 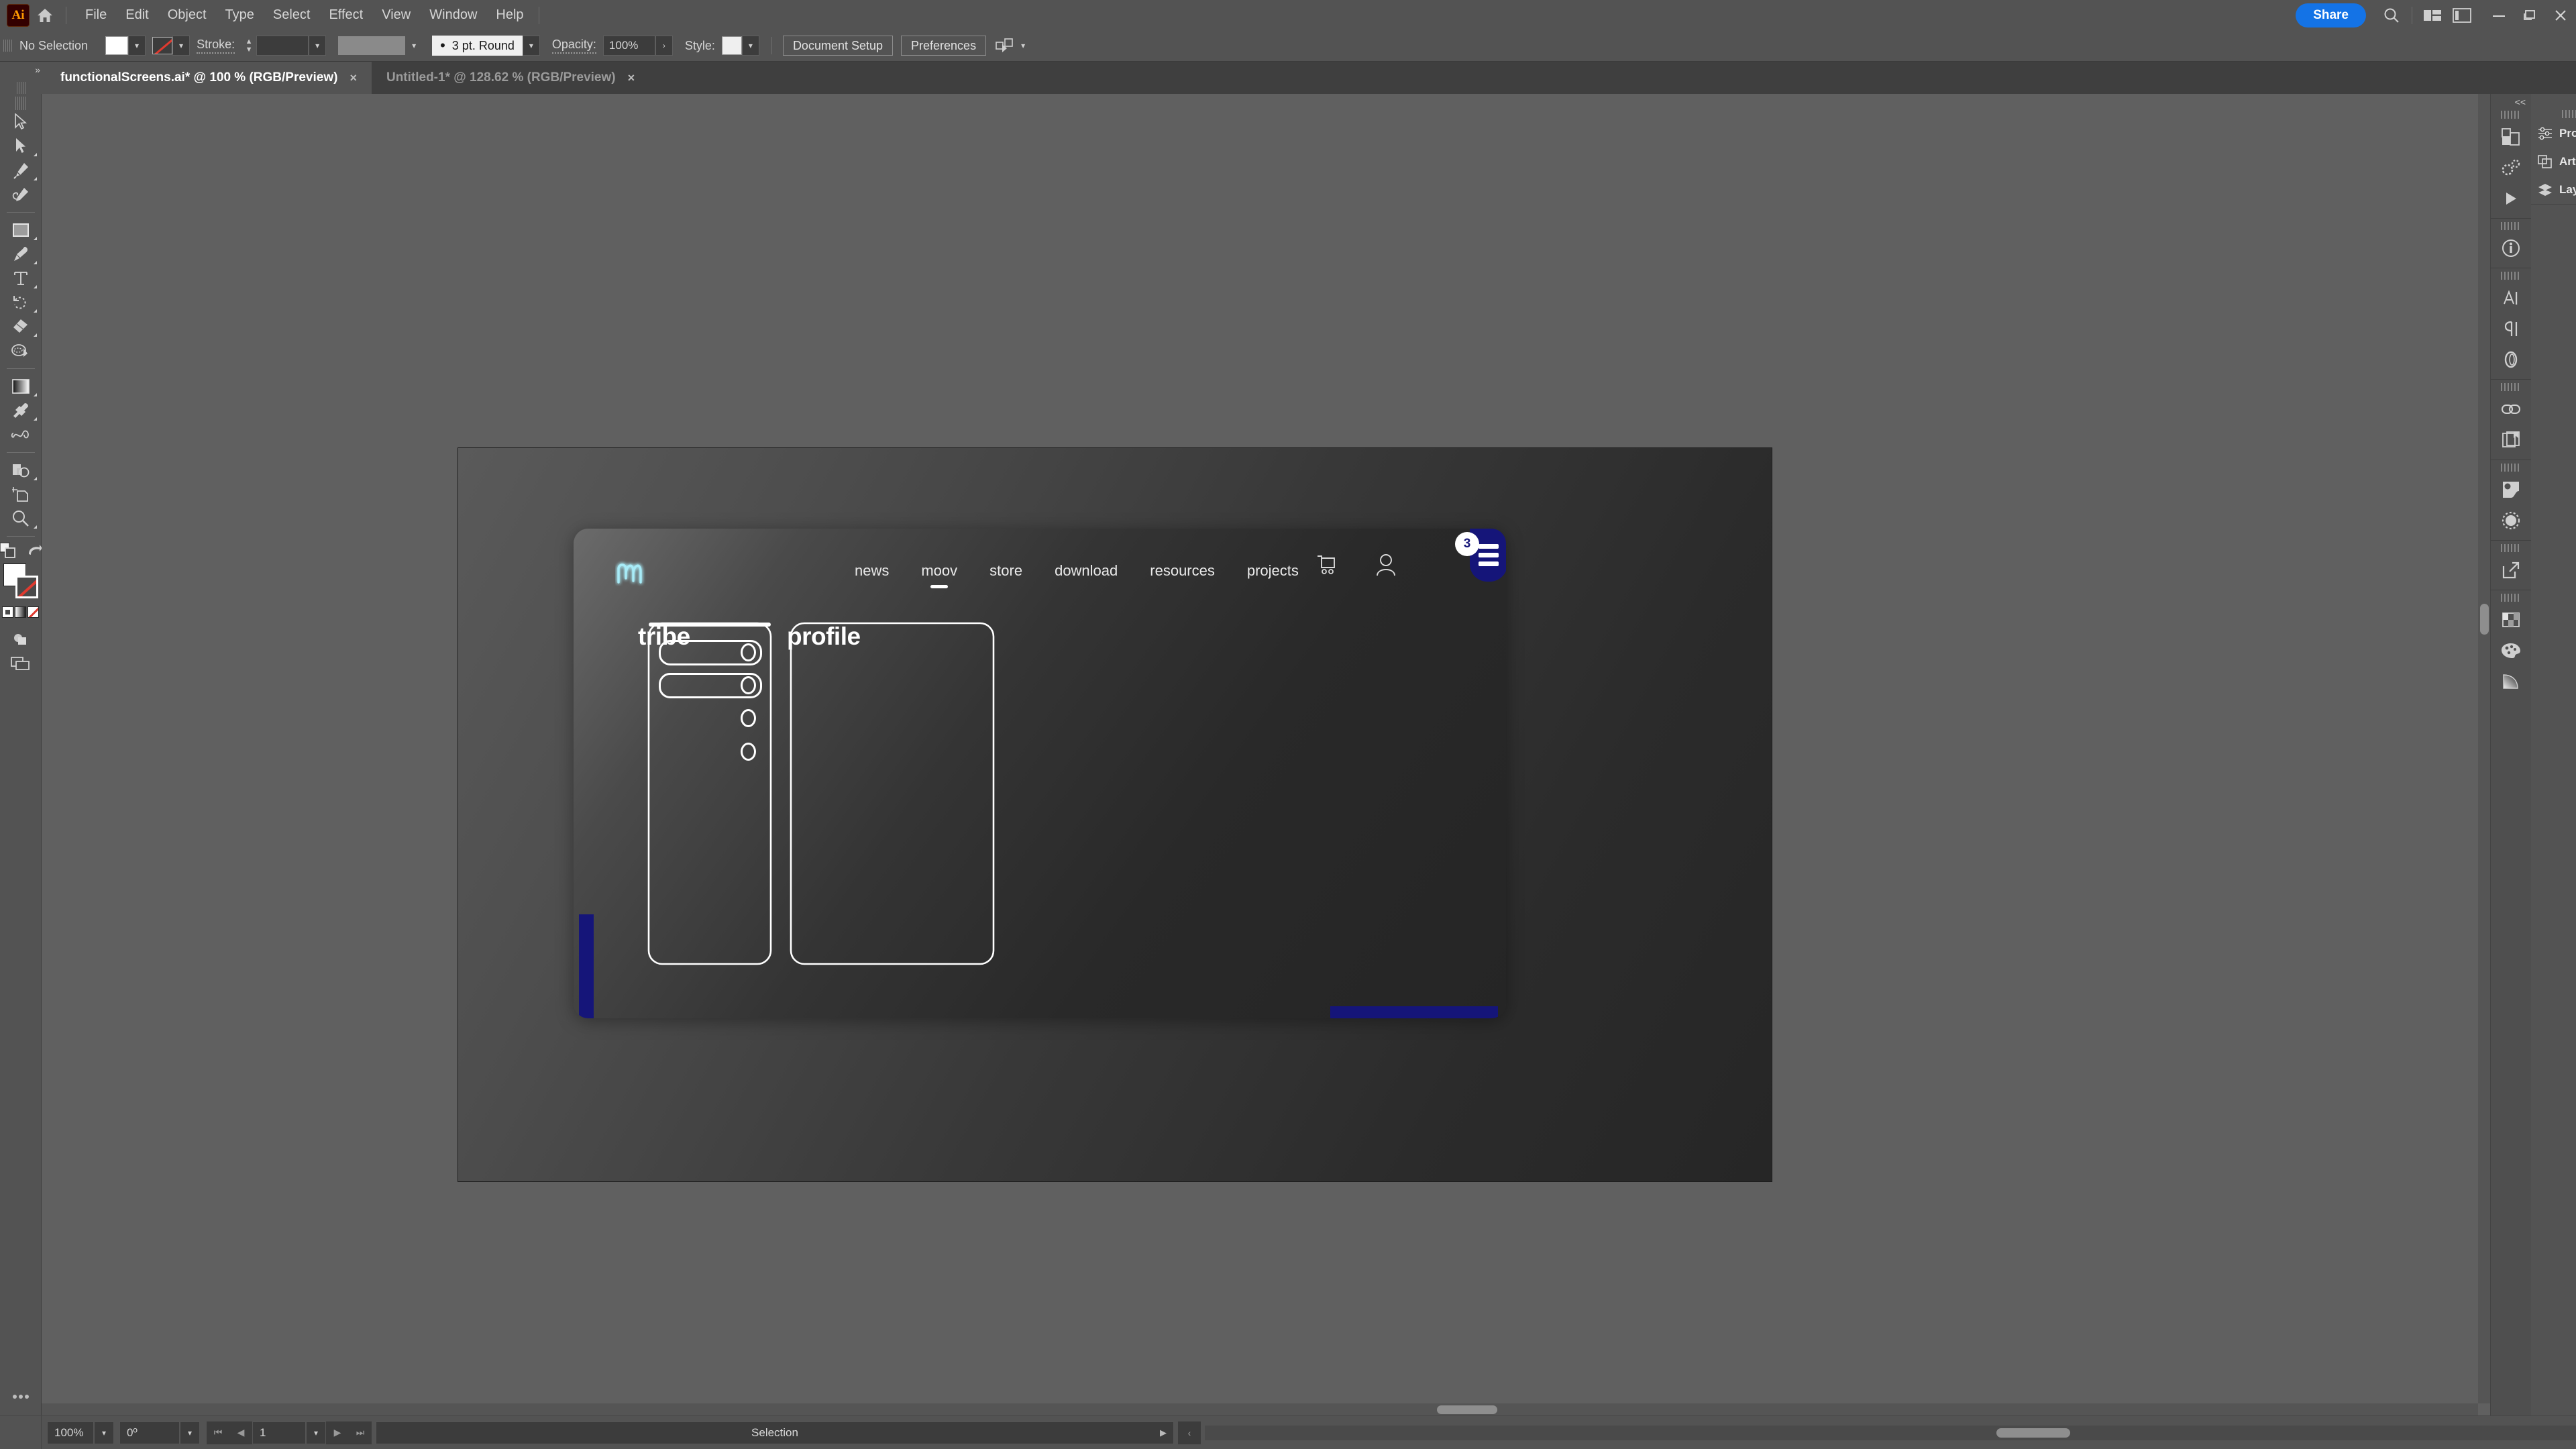 What do you see at coordinates (70, 1432) in the screenshot?
I see `zoom-level-field: 100%` at bounding box center [70, 1432].